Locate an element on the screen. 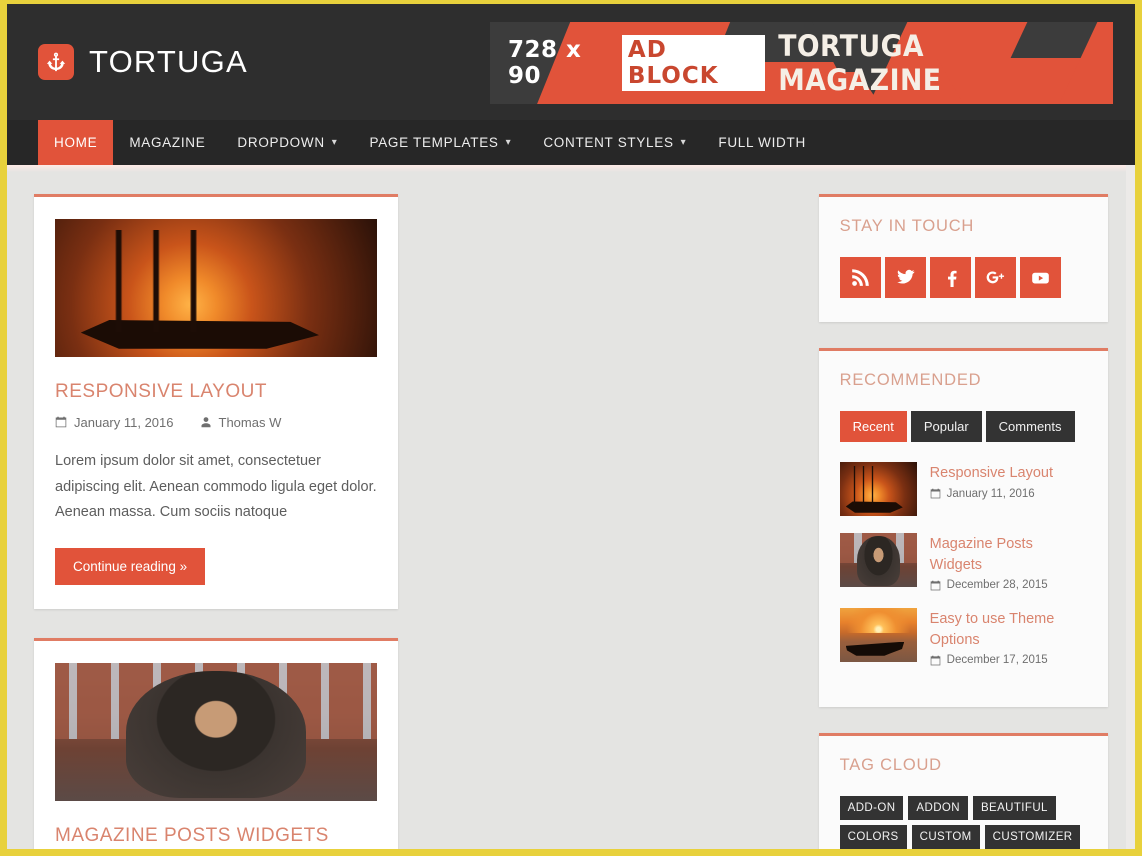 Image resolution: width=1142 pixels, height=856 pixels. nav-label: HOME is located at coordinates (76, 142).